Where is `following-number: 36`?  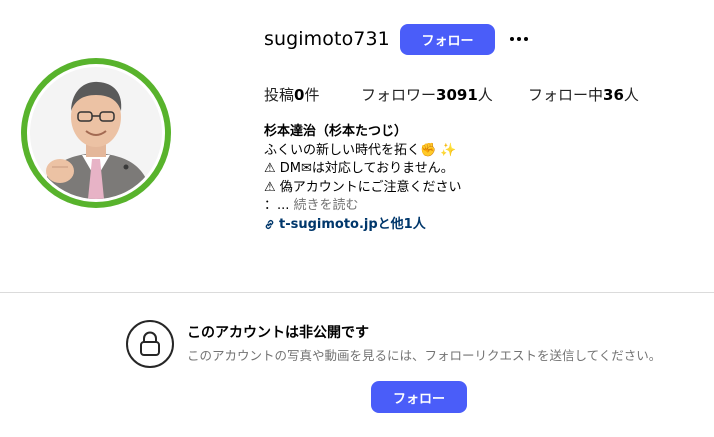
following-number: 36 is located at coordinates (613, 95).